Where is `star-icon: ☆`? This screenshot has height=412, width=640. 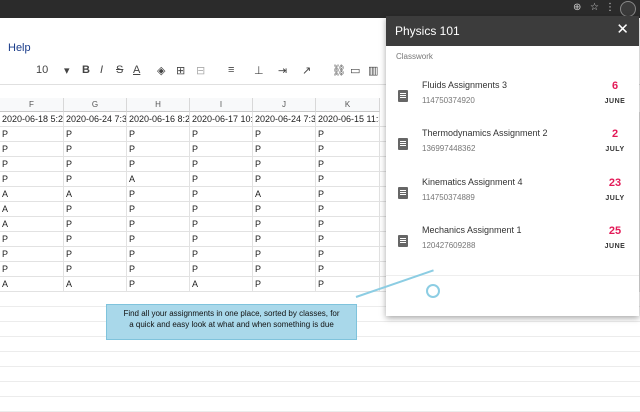
star-icon: ☆ is located at coordinates (594, 7).